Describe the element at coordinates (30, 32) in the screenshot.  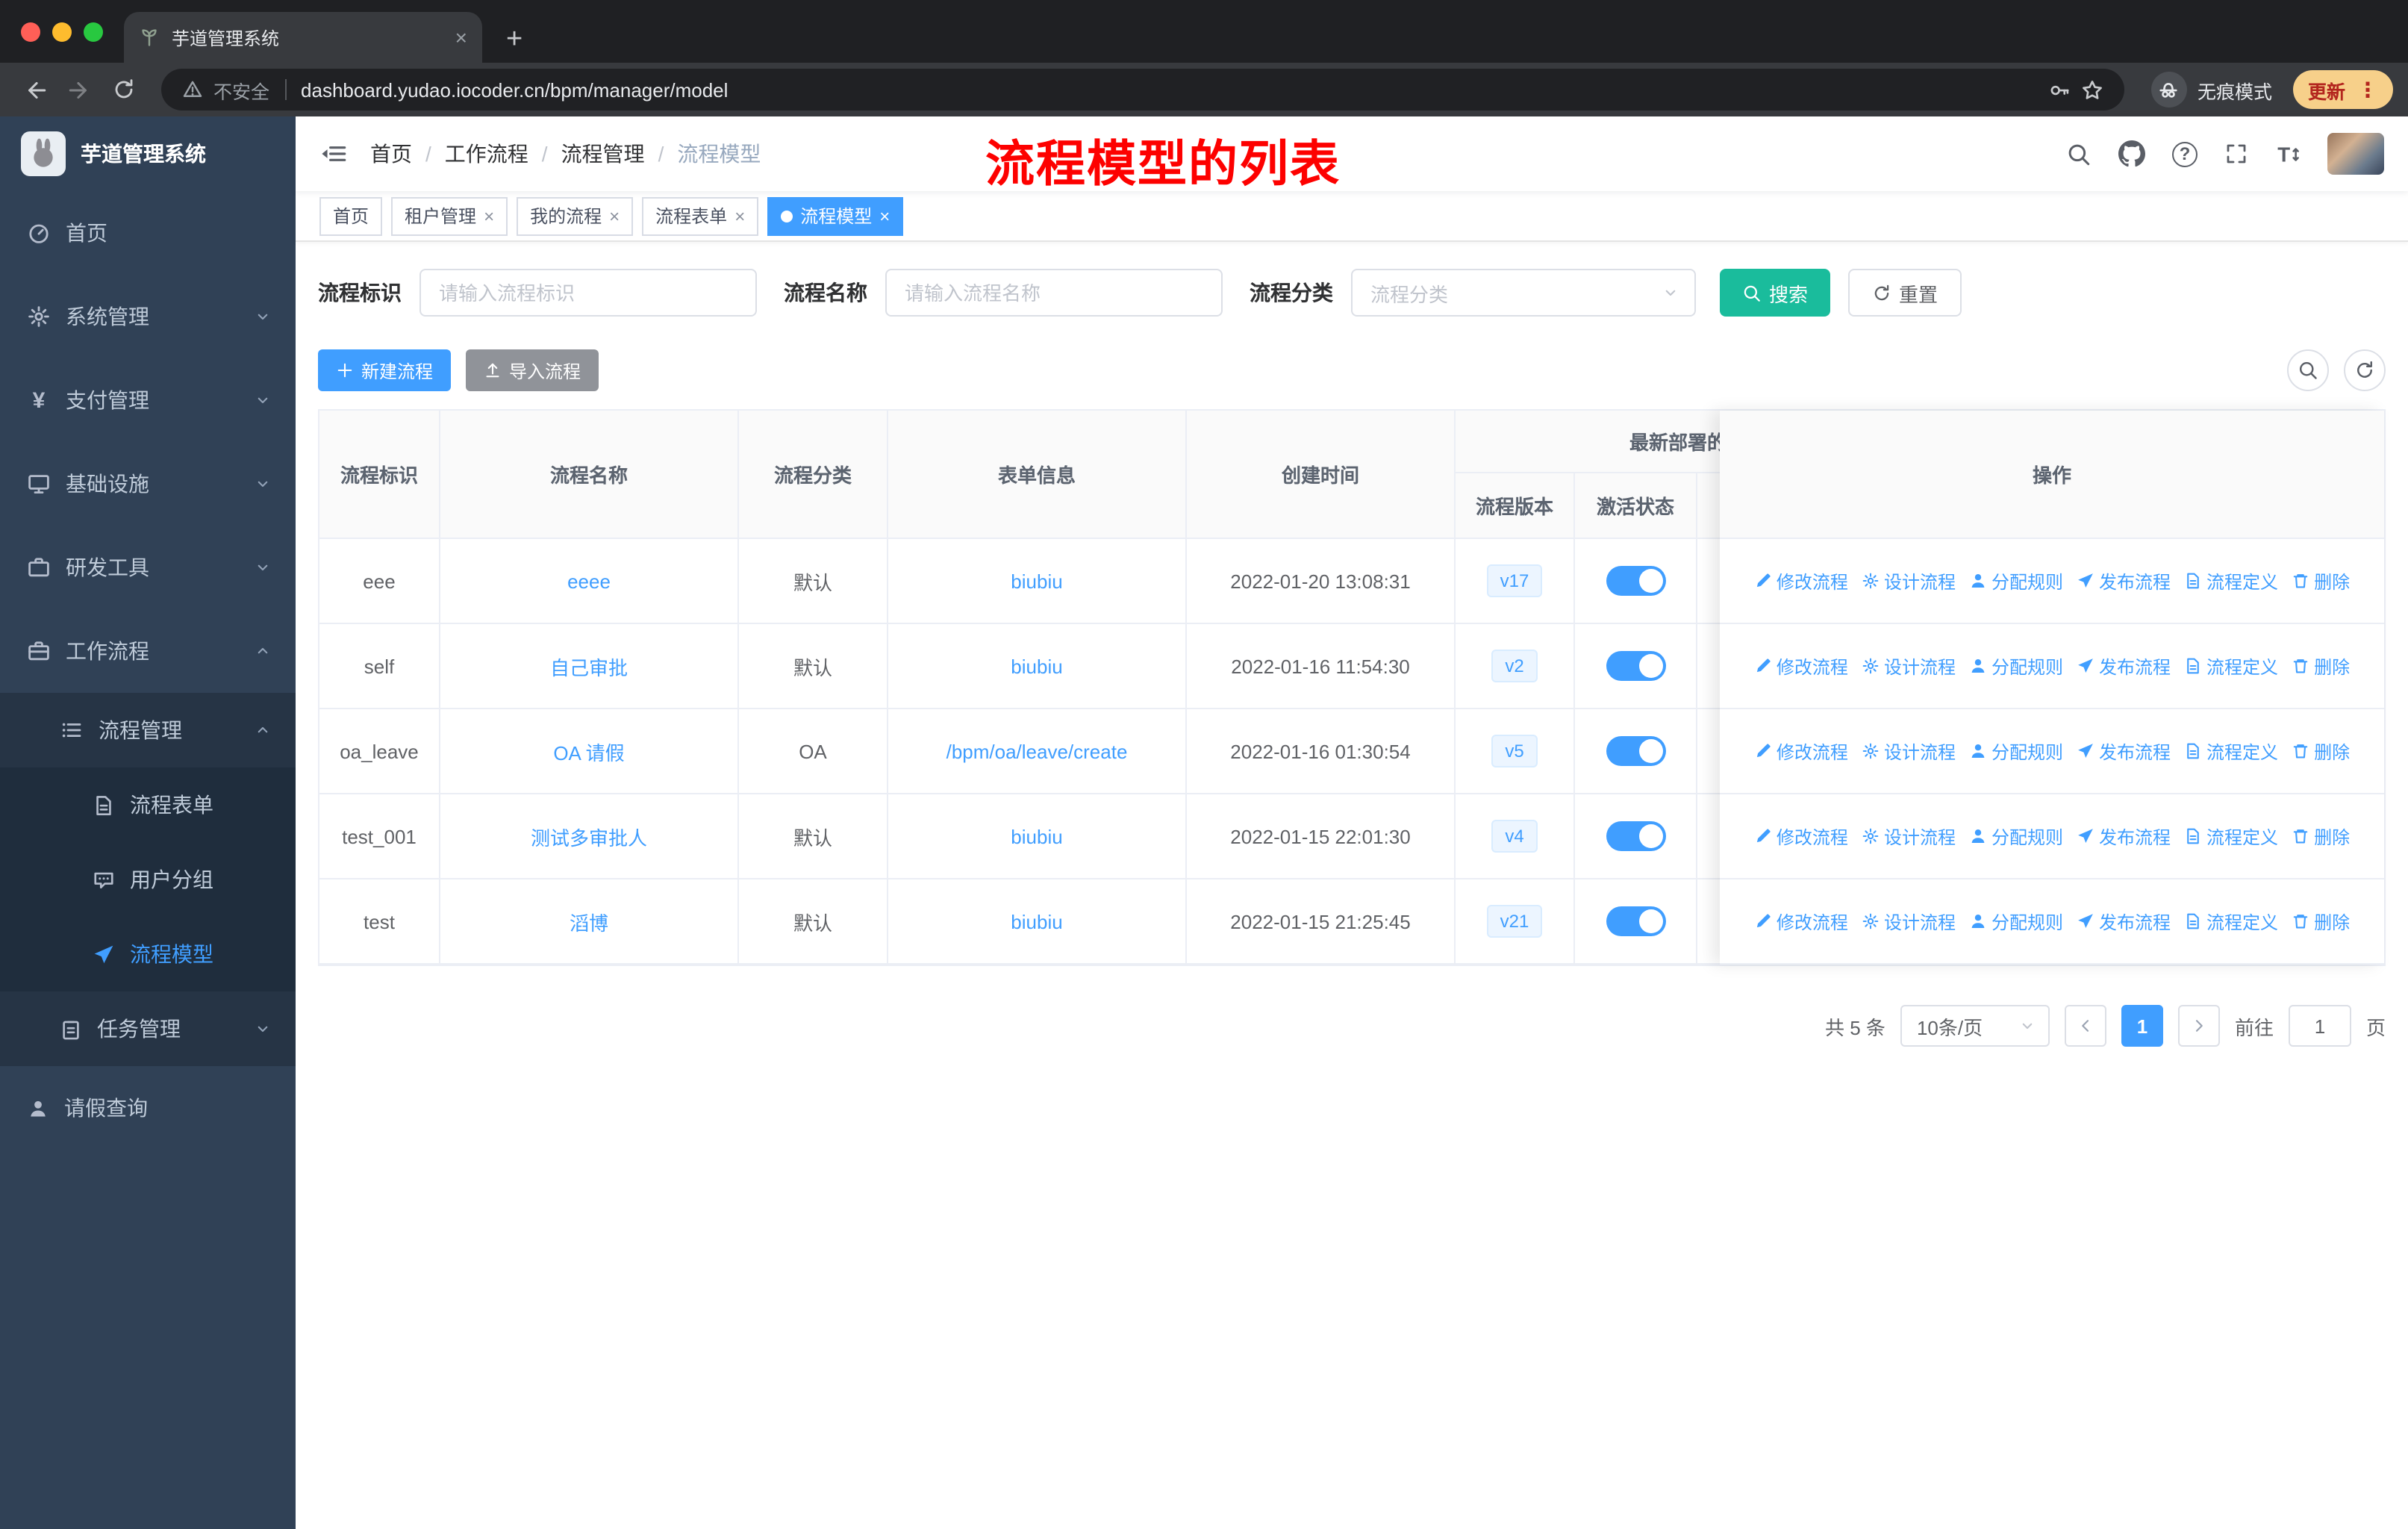
I see `window-close-button` at that location.